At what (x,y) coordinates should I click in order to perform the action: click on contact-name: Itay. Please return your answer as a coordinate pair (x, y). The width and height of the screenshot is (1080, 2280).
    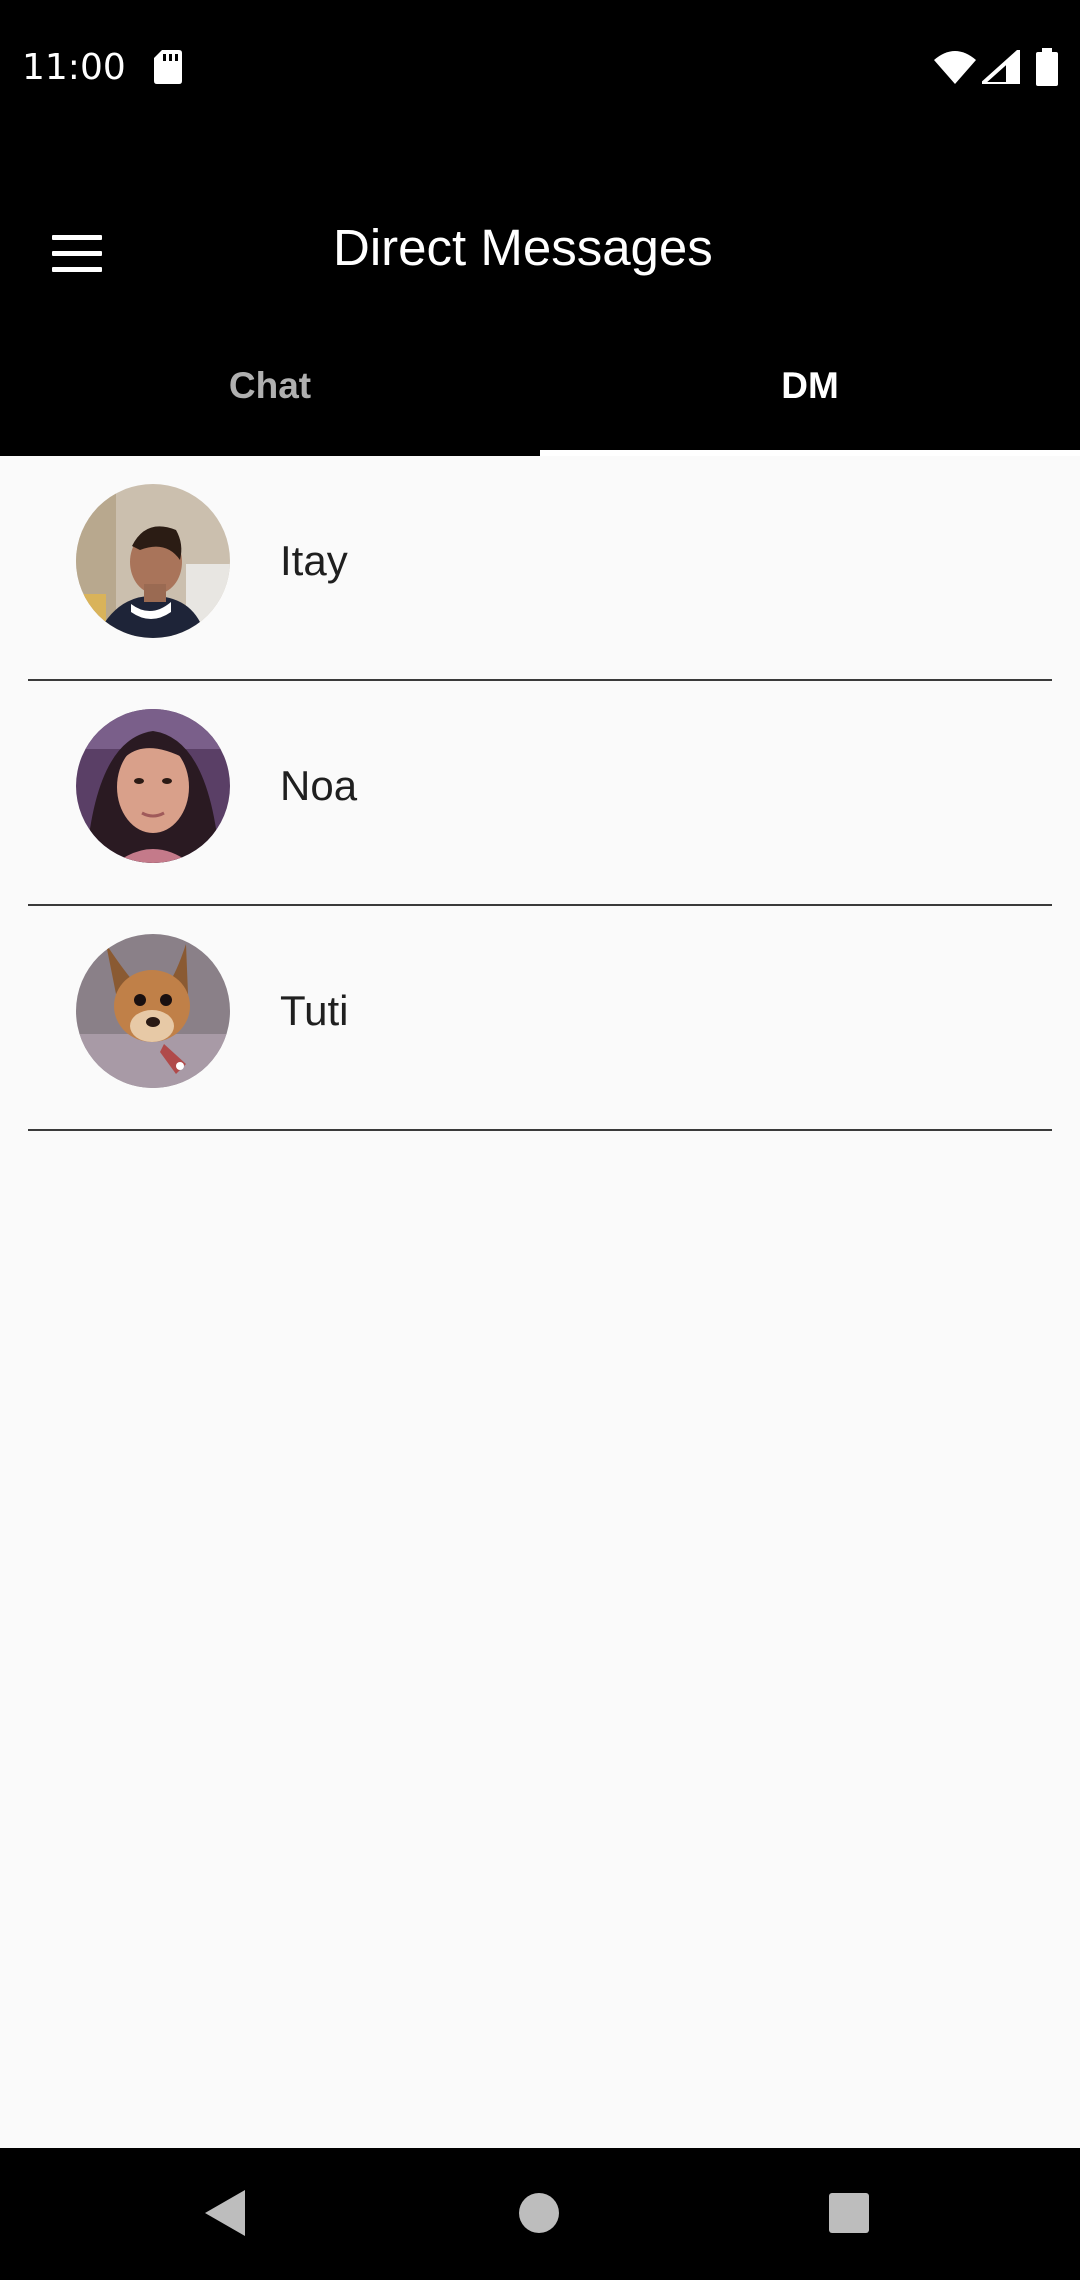
    Looking at the image, I should click on (314, 560).